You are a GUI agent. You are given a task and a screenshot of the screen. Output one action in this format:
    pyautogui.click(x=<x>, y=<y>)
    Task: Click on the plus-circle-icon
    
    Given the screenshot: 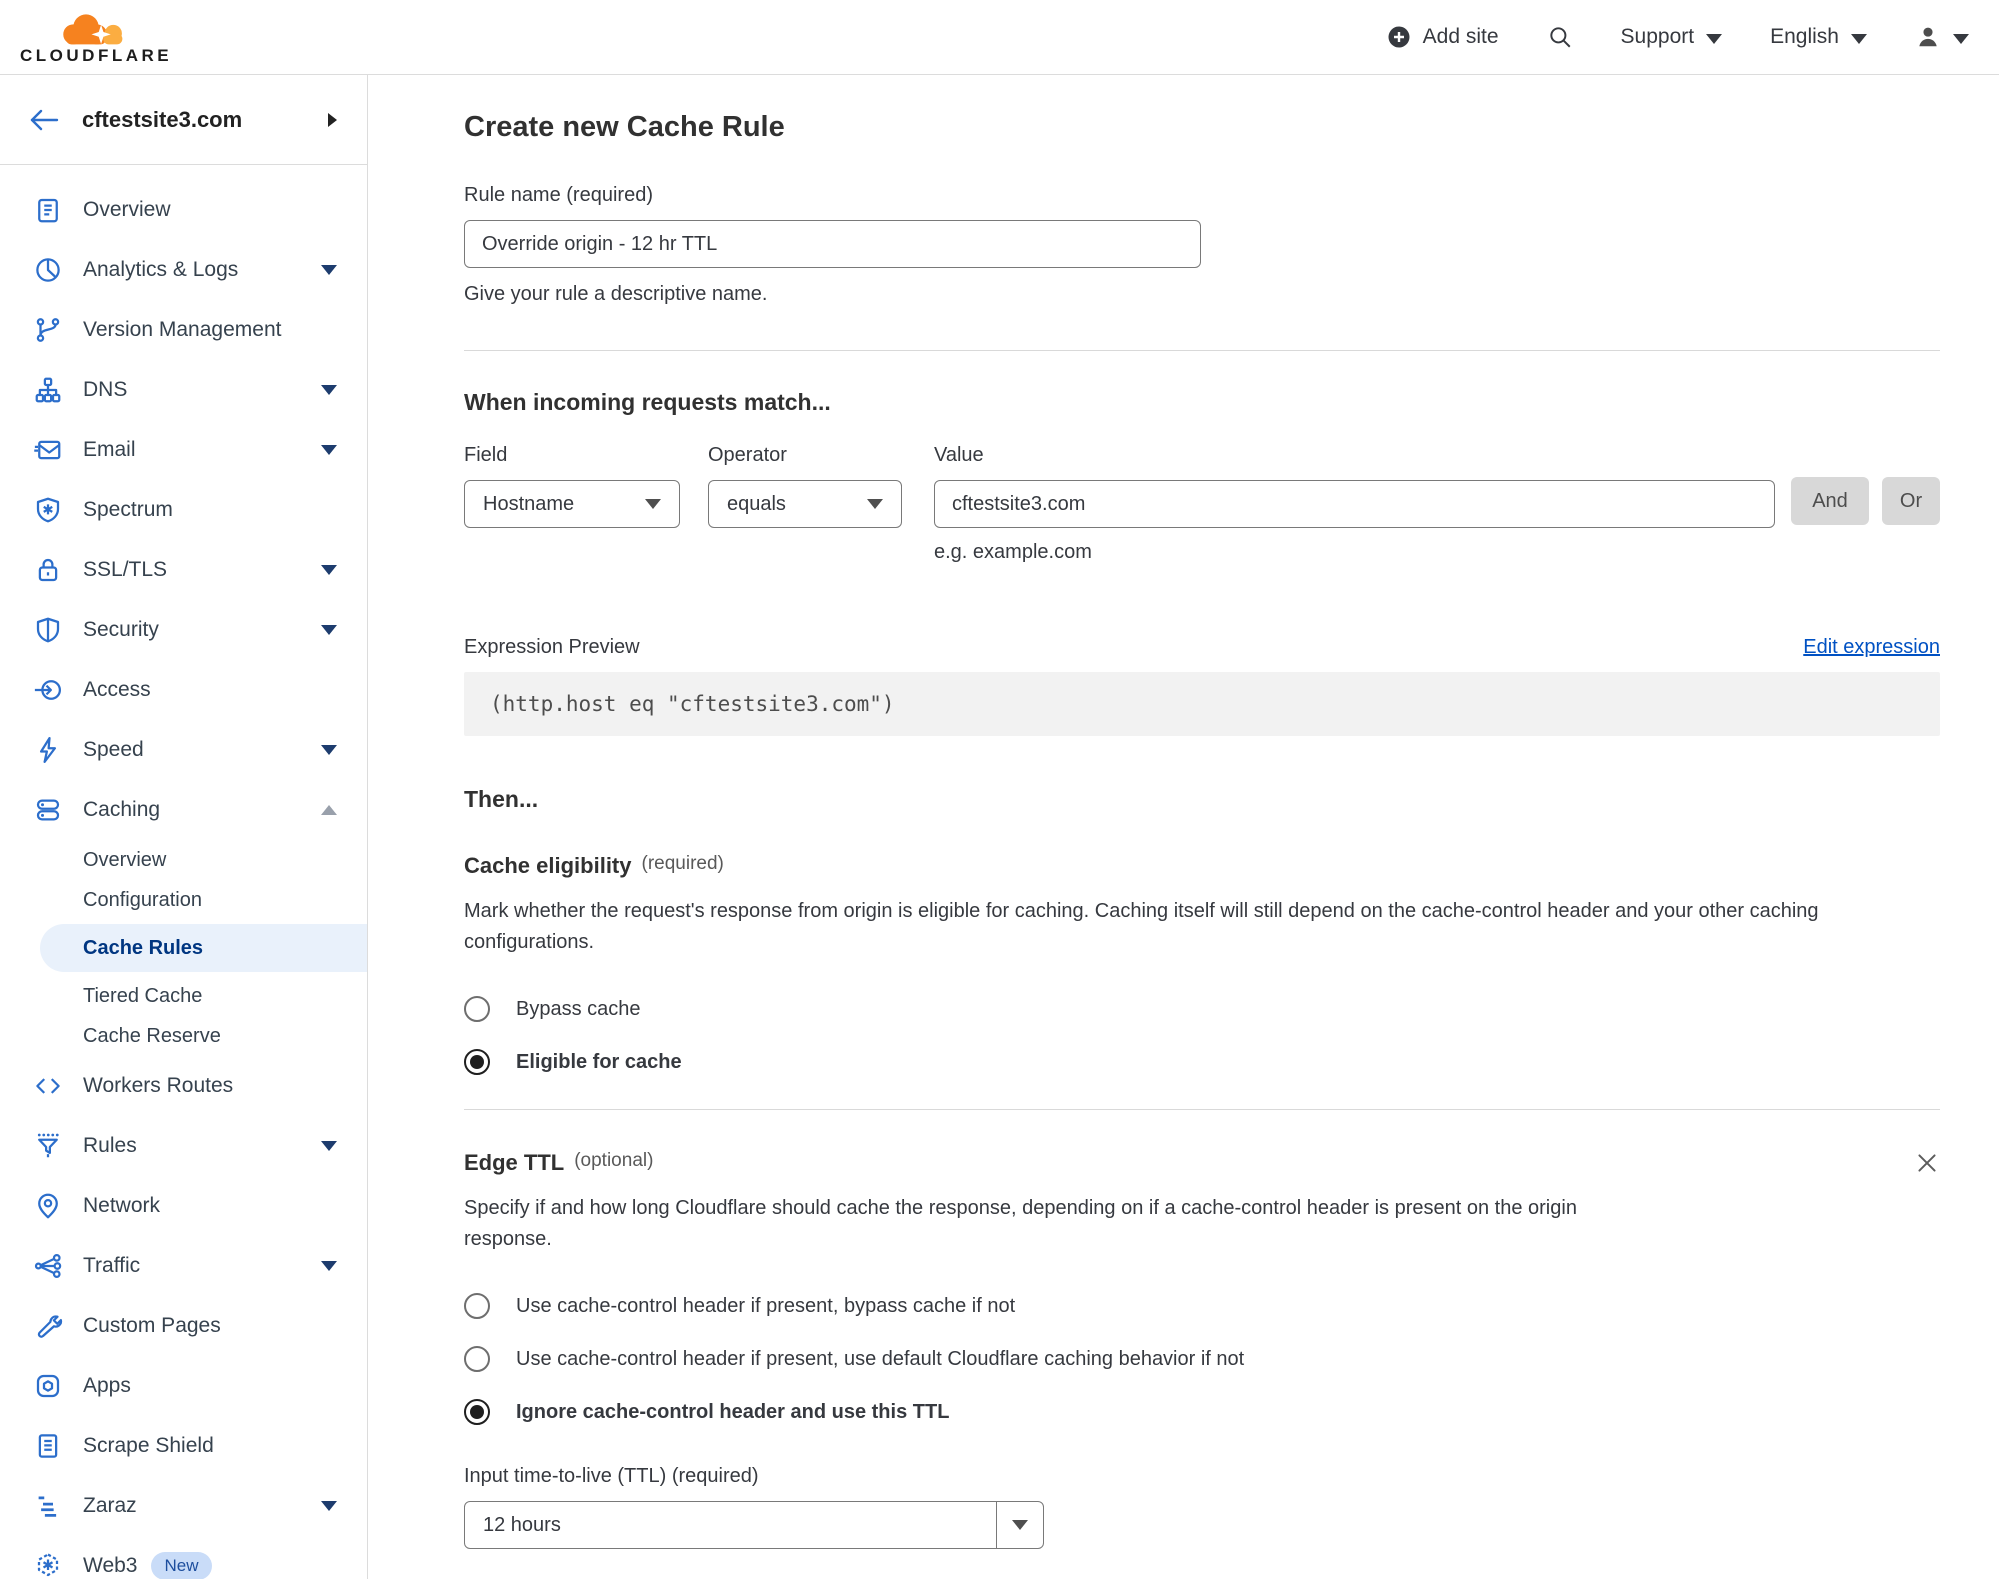 What is the action you would take?
    pyautogui.click(x=1399, y=37)
    